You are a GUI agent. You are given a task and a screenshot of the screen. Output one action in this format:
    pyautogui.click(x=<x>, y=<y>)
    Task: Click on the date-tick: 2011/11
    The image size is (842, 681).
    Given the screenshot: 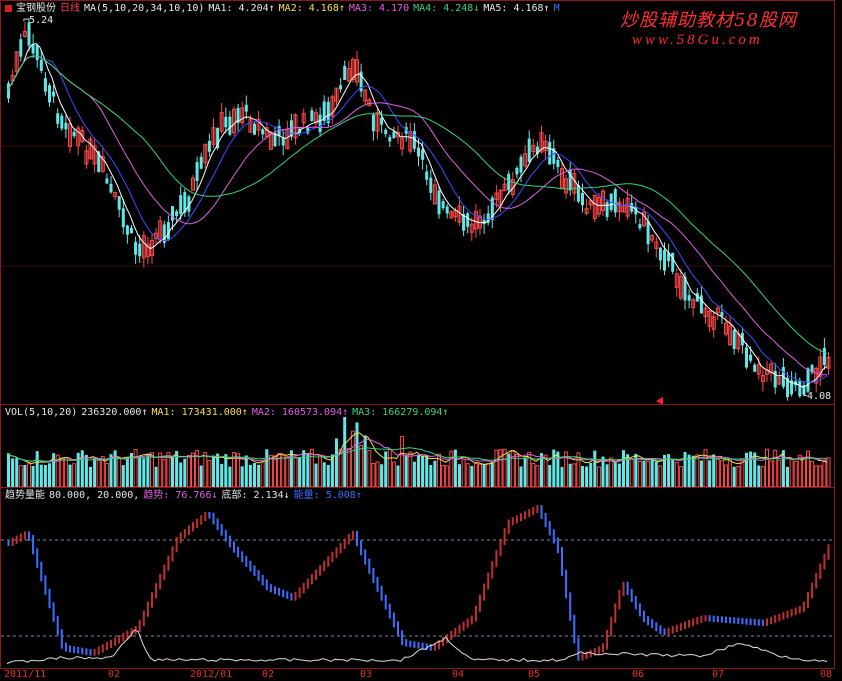 What is the action you would take?
    pyautogui.click(x=25, y=674)
    